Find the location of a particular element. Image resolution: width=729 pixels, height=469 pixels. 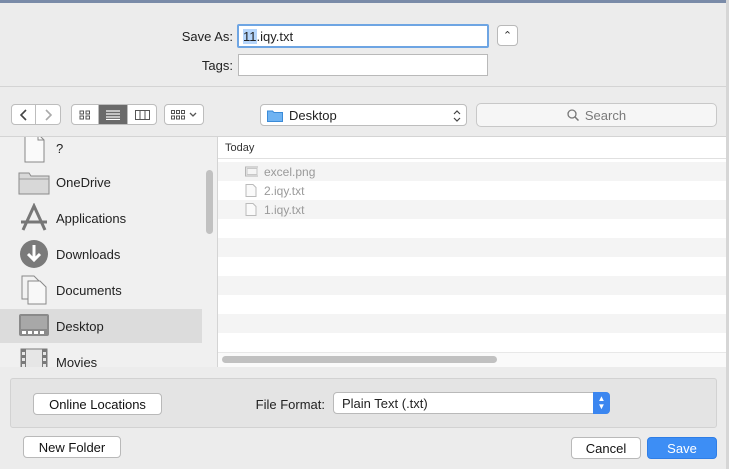

sidebar-item-downloads: Downloads is located at coordinates (101, 254).